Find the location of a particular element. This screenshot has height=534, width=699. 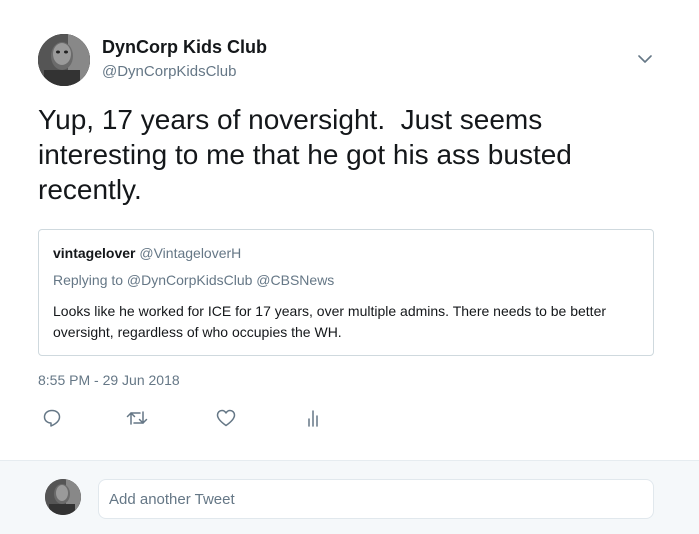

quoted-author-name: vintagelover is located at coordinates (94, 253).